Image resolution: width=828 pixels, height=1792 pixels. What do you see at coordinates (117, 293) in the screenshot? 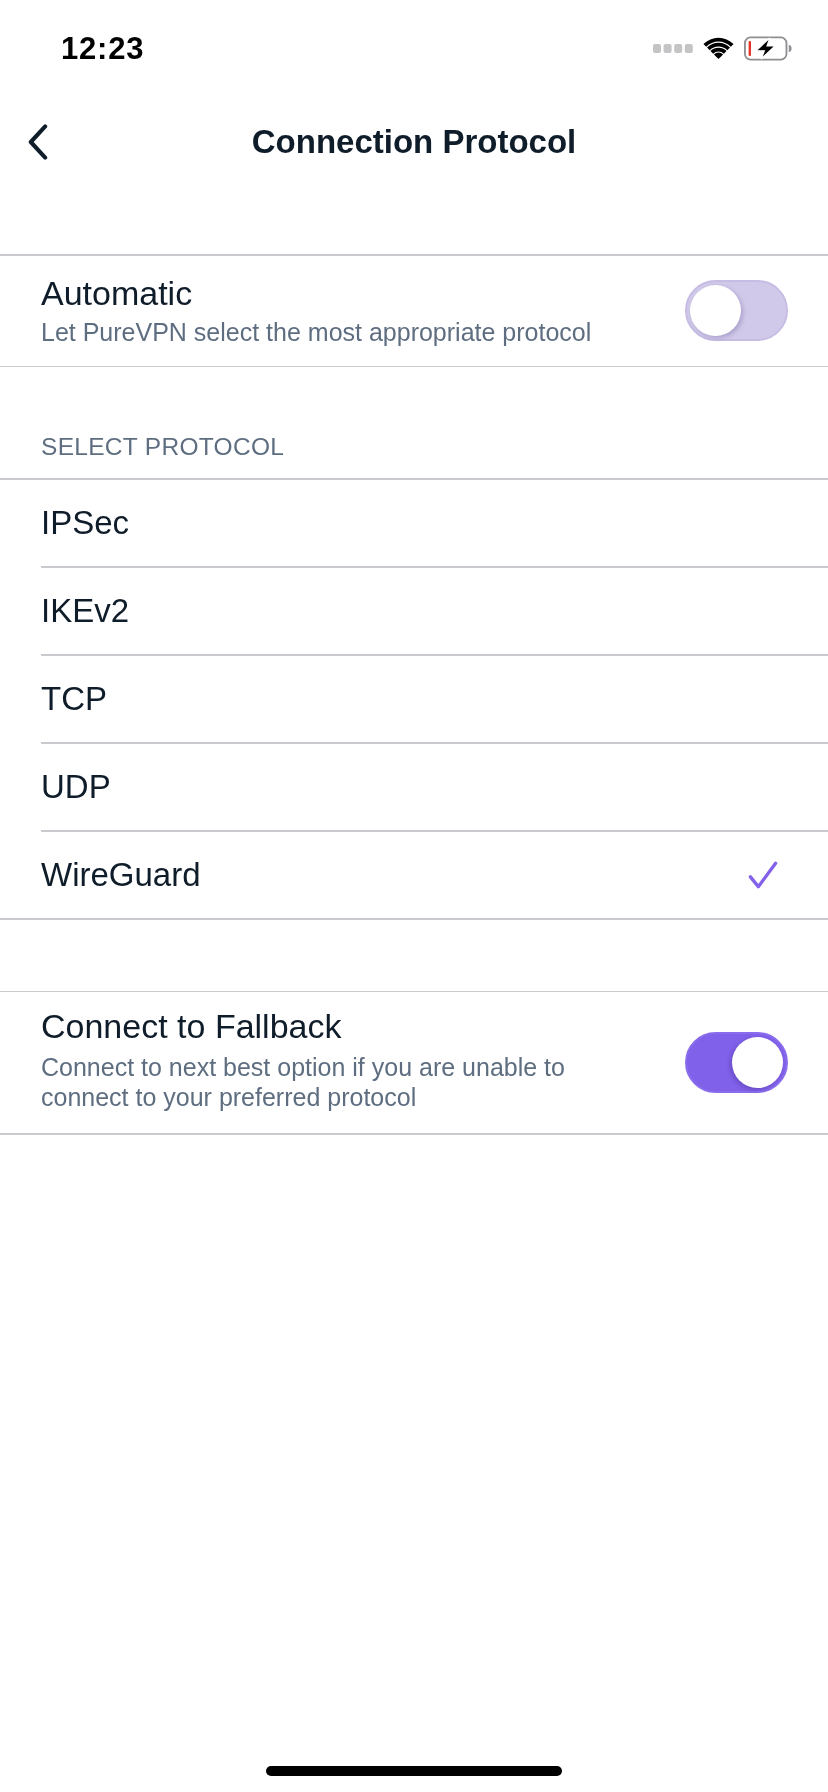
I see `setting-title: Automatic` at bounding box center [117, 293].